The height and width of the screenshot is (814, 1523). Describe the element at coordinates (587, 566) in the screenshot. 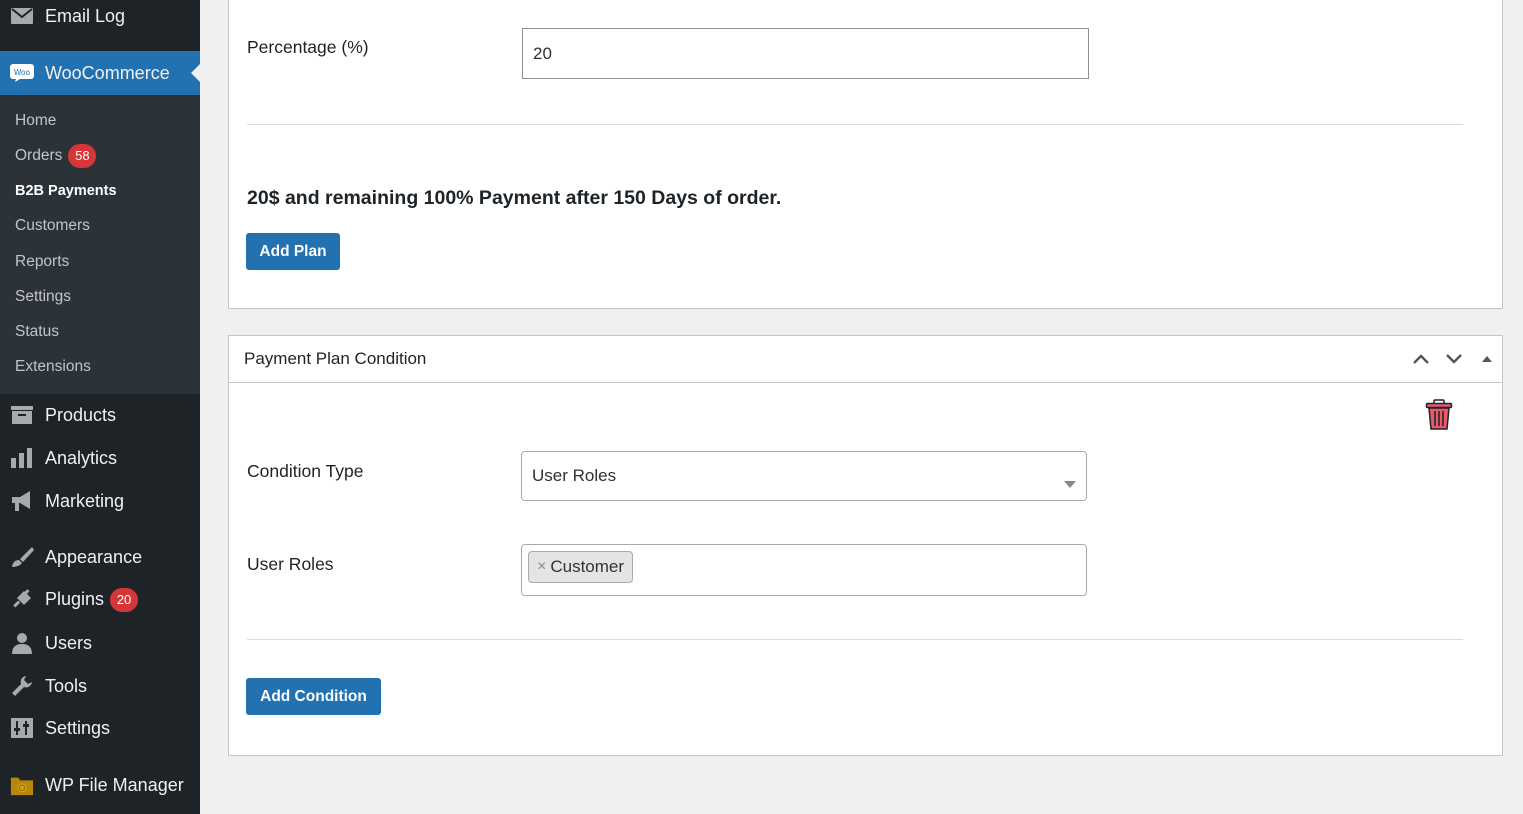

I see `tag-label: Customer` at that location.